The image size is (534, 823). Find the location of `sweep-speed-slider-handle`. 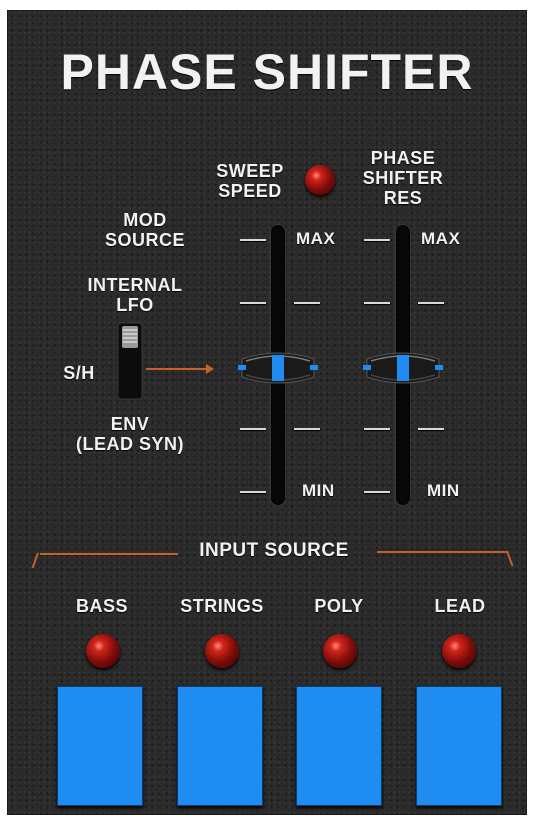

sweep-speed-slider-handle is located at coordinates (278, 368).